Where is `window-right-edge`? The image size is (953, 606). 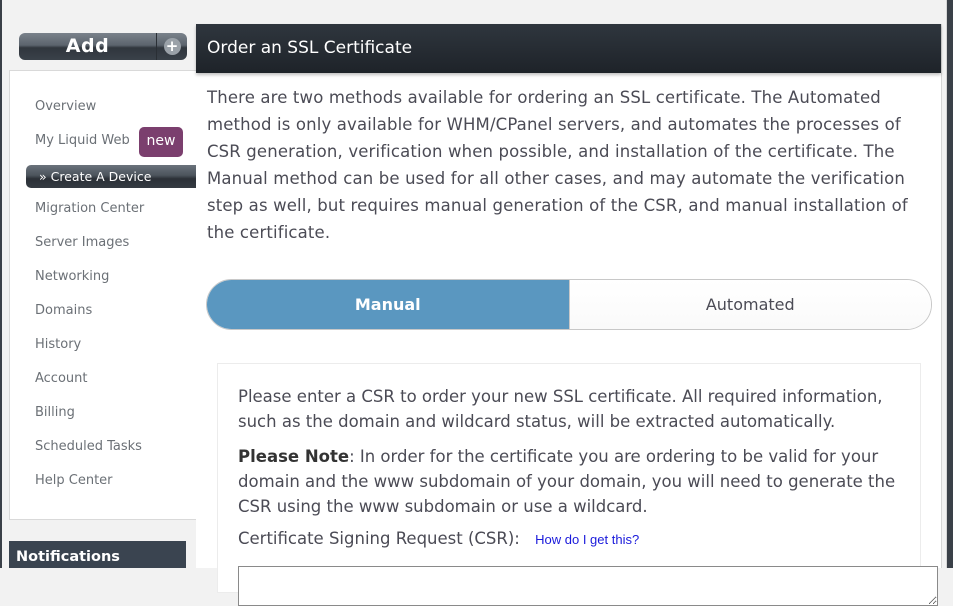
window-right-edge is located at coordinates (950, 284).